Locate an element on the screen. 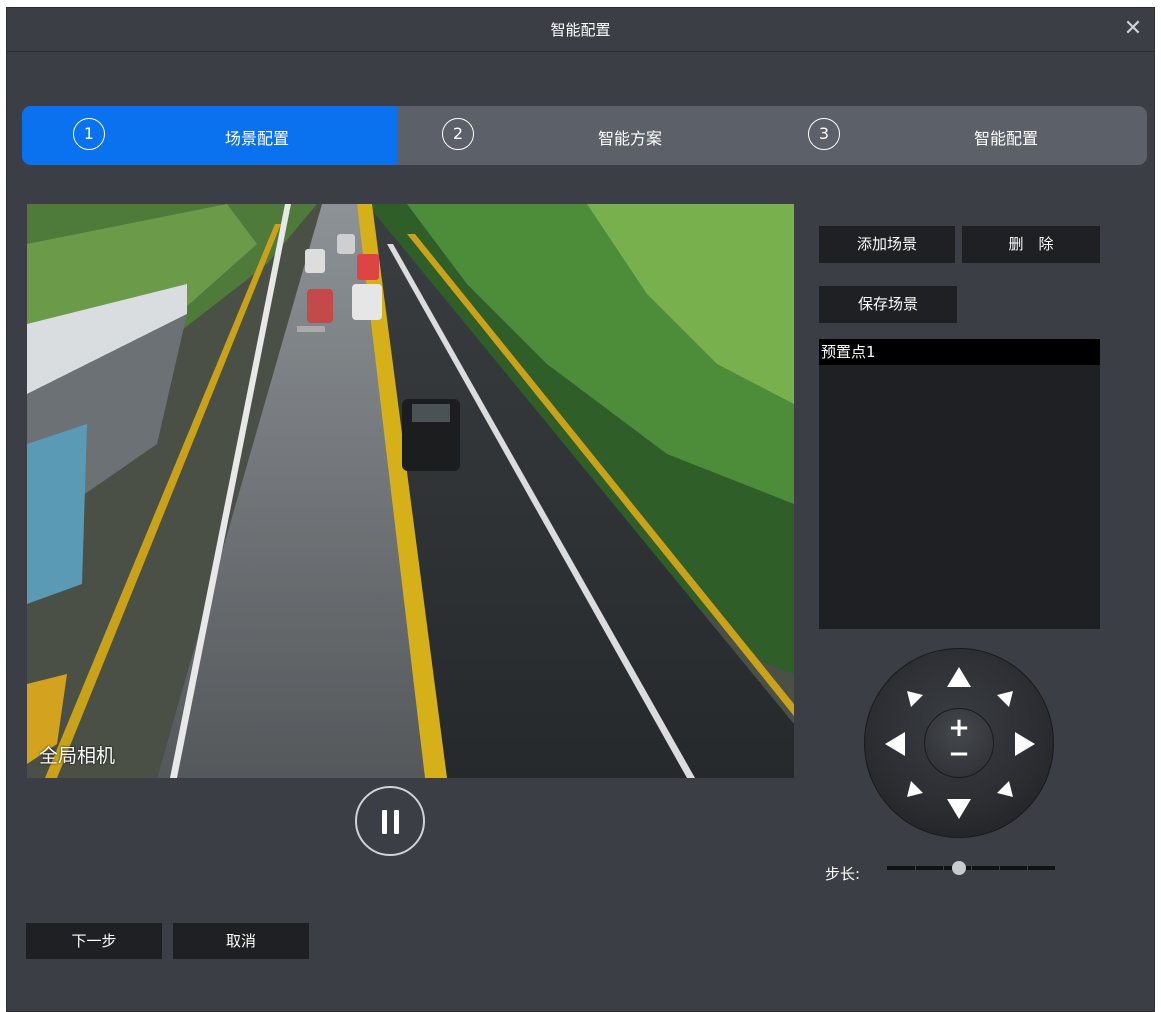  zoom-control: + − is located at coordinates (959, 743).